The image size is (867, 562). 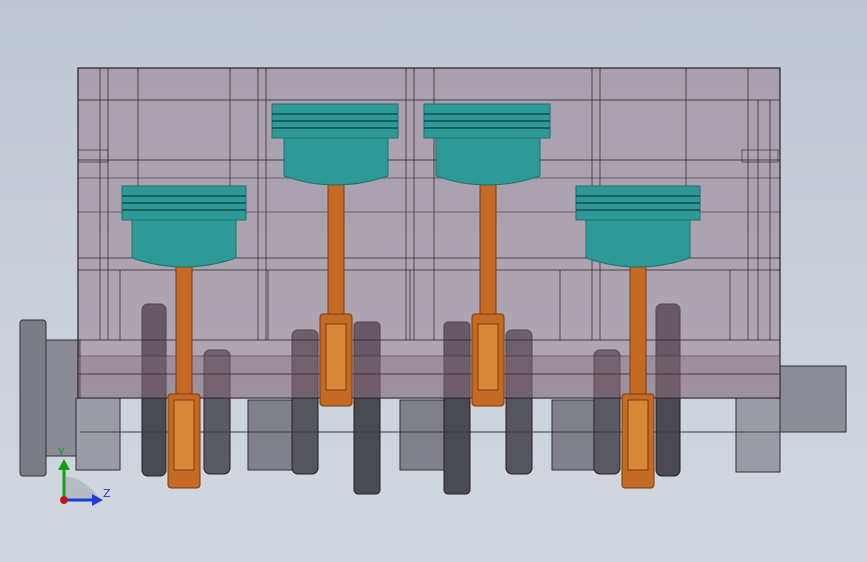 What do you see at coordinates (63, 398) in the screenshot?
I see `crank-flange-hub` at bounding box center [63, 398].